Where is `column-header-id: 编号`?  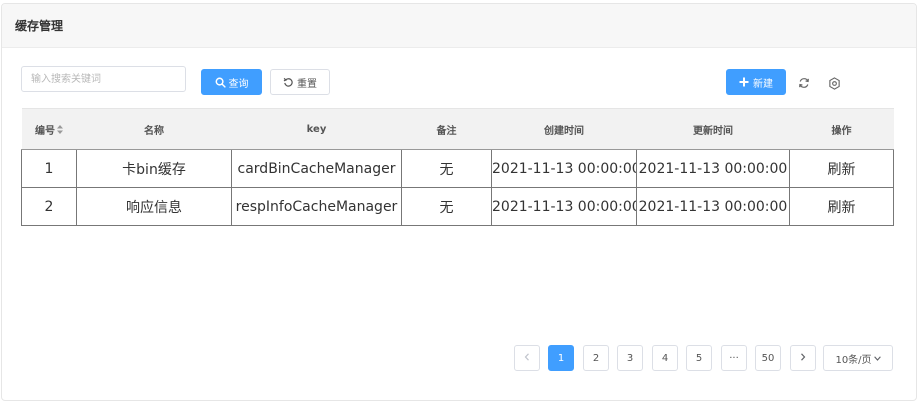 column-header-id: 编号 is located at coordinates (49, 129).